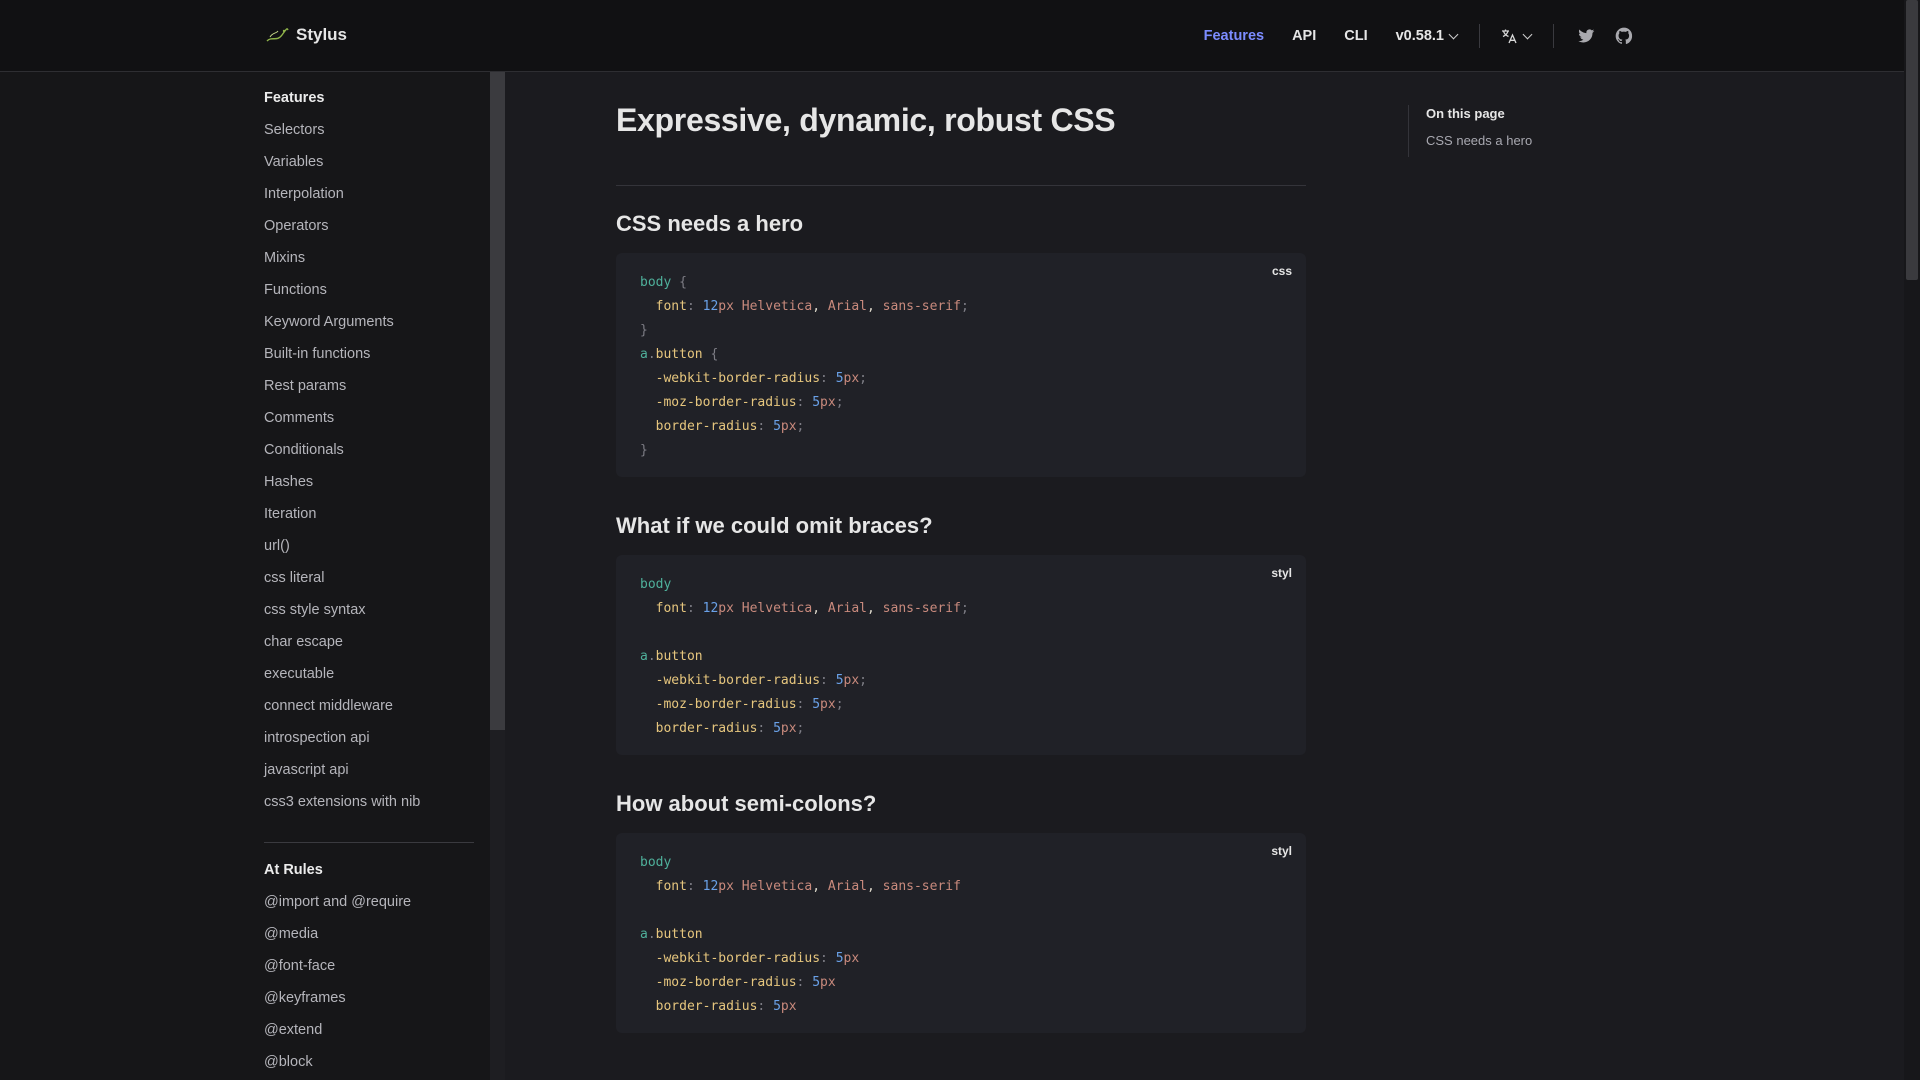 The image size is (1920, 1080). What do you see at coordinates (369, 934) in the screenshot?
I see `sidebar-item-media: @media` at bounding box center [369, 934].